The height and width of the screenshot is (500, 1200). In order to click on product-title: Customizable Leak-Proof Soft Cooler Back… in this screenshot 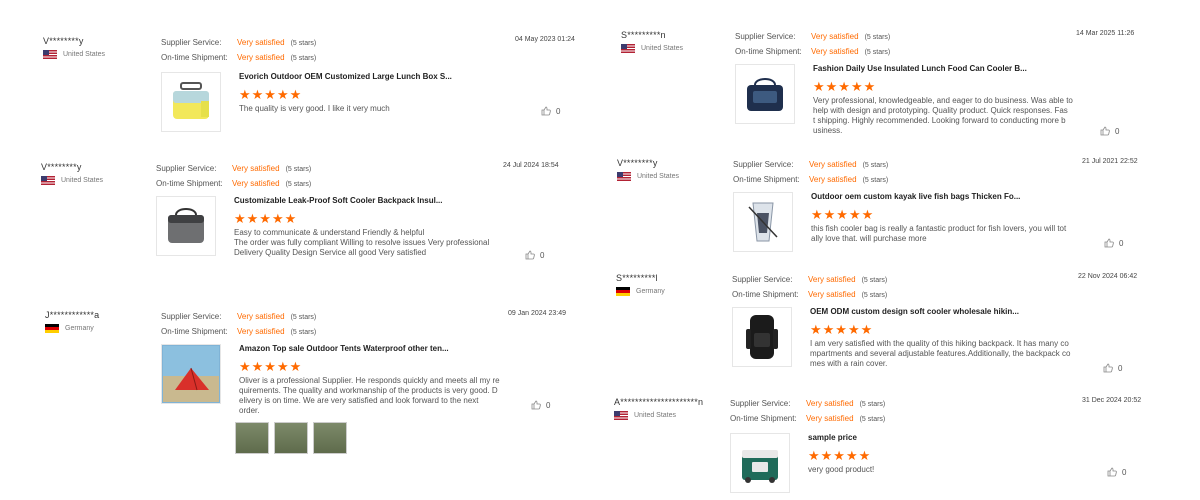, I will do `click(365, 200)`.